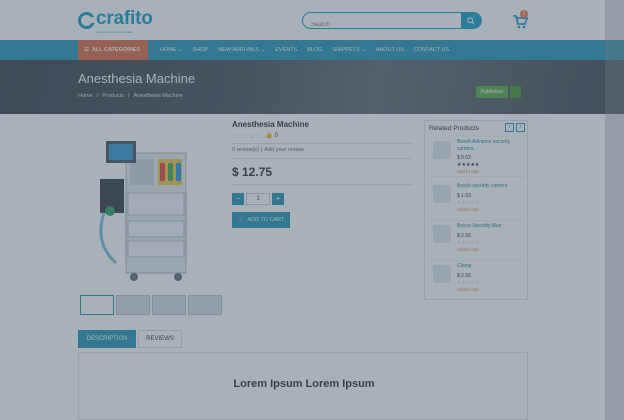 The width and height of the screenshot is (624, 420). Describe the element at coordinates (151, 305) in the screenshot. I see `thumbnail-strip` at that location.